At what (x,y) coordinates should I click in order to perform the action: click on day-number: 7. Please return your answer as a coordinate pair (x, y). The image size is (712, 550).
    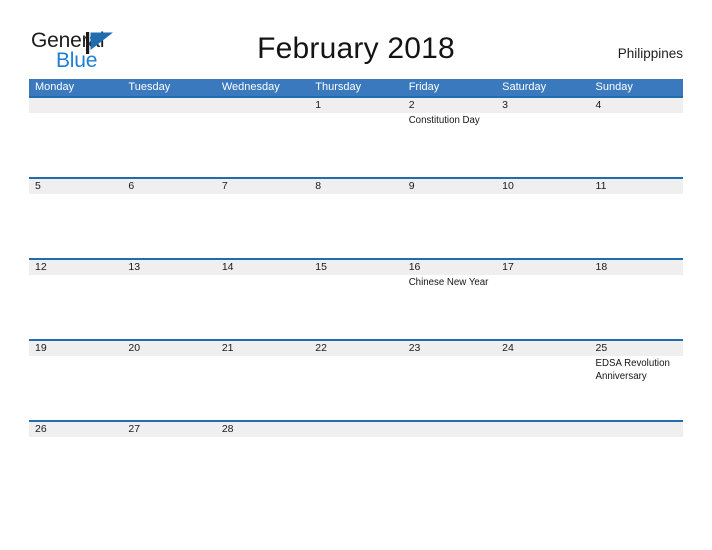
    Looking at the image, I should click on (224, 186).